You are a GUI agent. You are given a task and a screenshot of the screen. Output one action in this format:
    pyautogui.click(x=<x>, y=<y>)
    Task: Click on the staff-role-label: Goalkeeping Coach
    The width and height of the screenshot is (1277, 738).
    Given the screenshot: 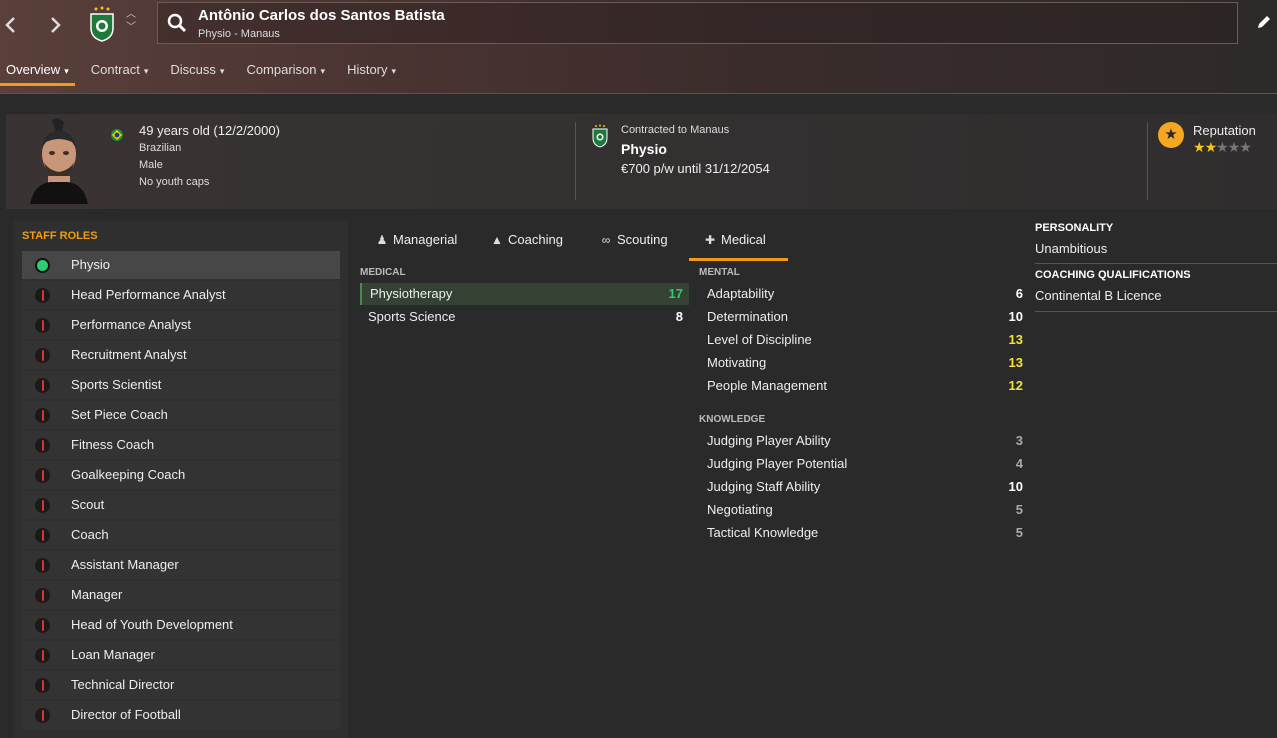 What is the action you would take?
    pyautogui.click(x=128, y=474)
    